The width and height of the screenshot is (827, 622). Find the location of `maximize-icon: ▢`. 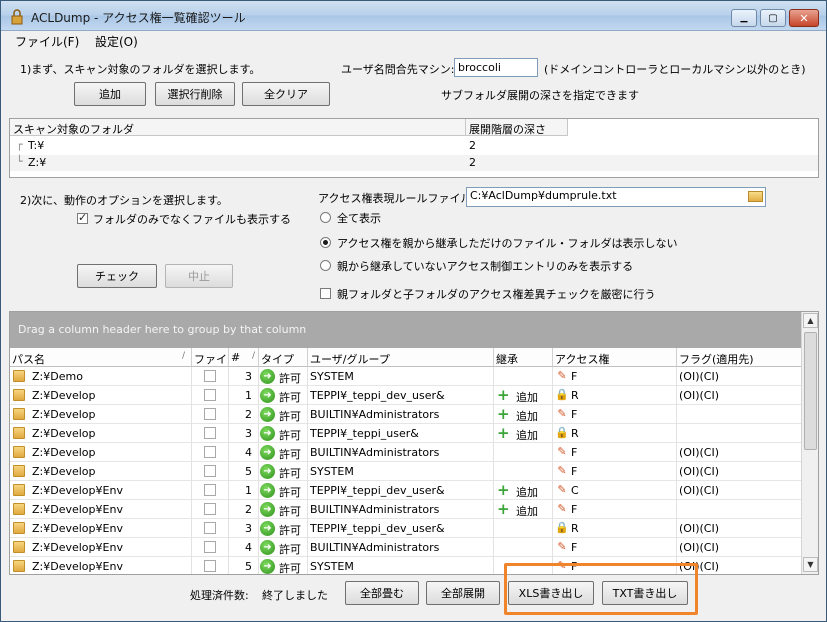

maximize-icon: ▢ is located at coordinates (773, 18).